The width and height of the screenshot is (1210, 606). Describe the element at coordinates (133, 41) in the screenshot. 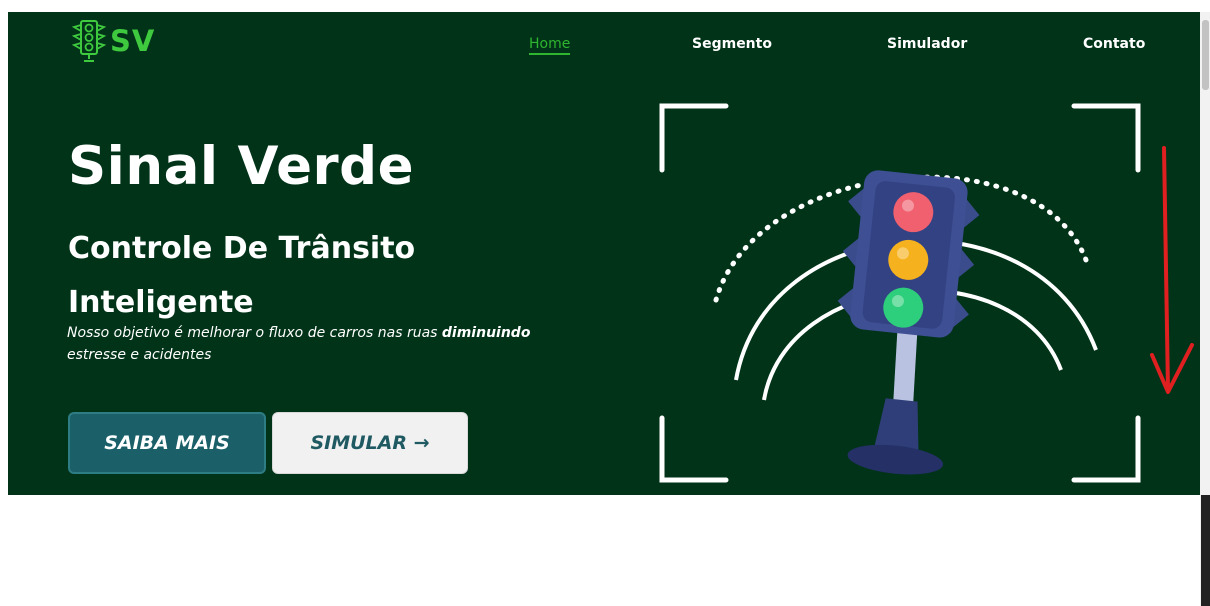

I see `logo-text: SV` at that location.